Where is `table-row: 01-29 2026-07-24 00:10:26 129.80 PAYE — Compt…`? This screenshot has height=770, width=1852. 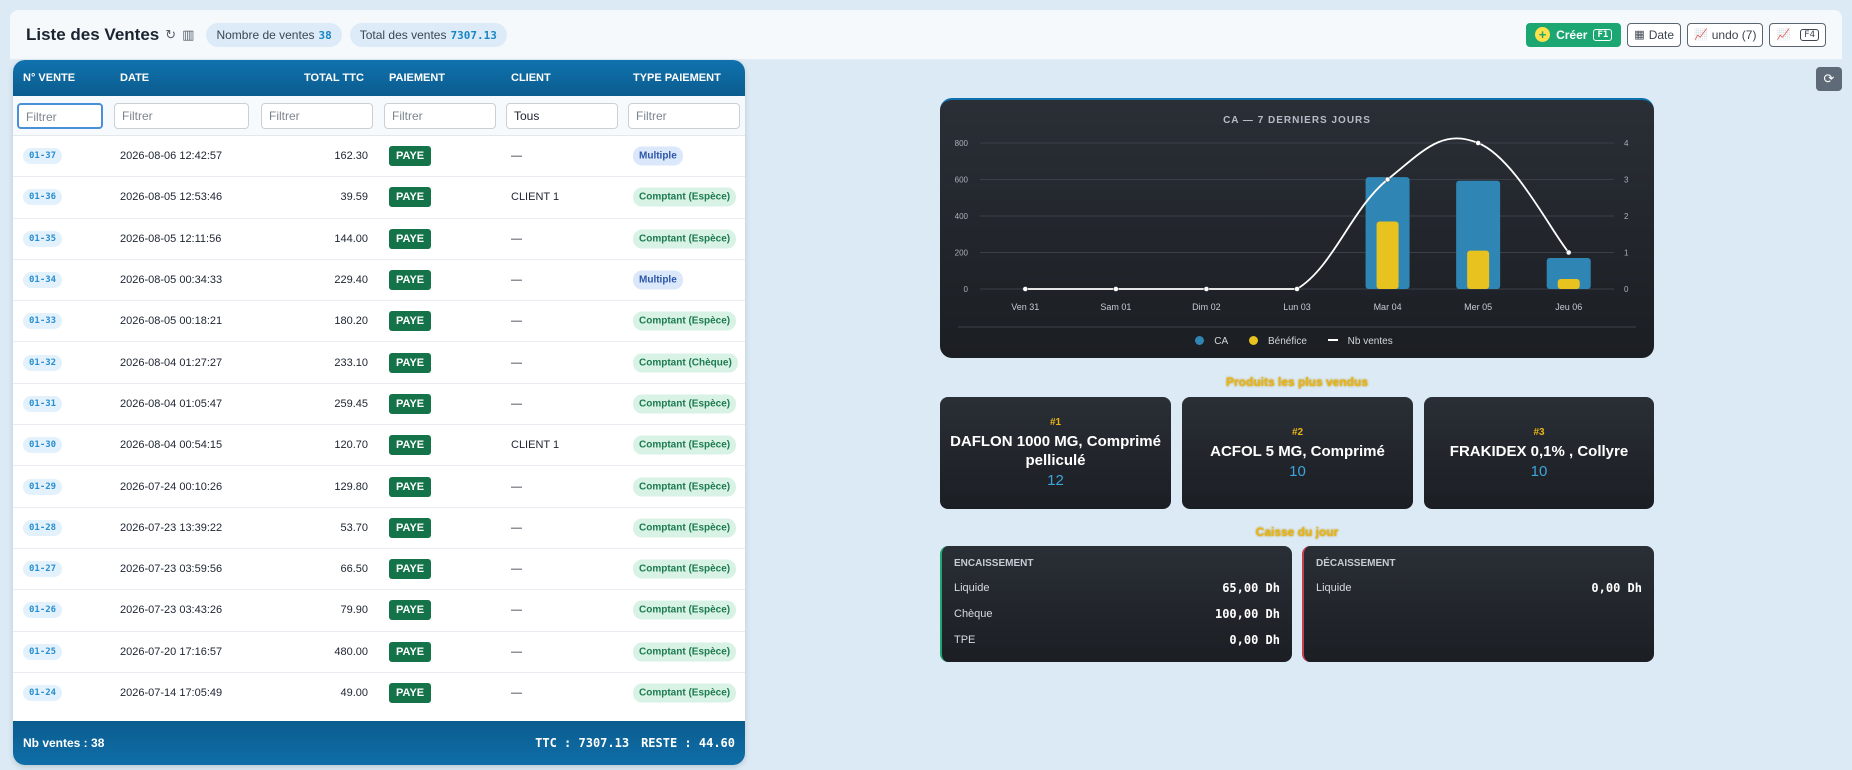 table-row: 01-29 2026-07-24 00:10:26 129.80 PAYE — Compt… is located at coordinates (379, 487).